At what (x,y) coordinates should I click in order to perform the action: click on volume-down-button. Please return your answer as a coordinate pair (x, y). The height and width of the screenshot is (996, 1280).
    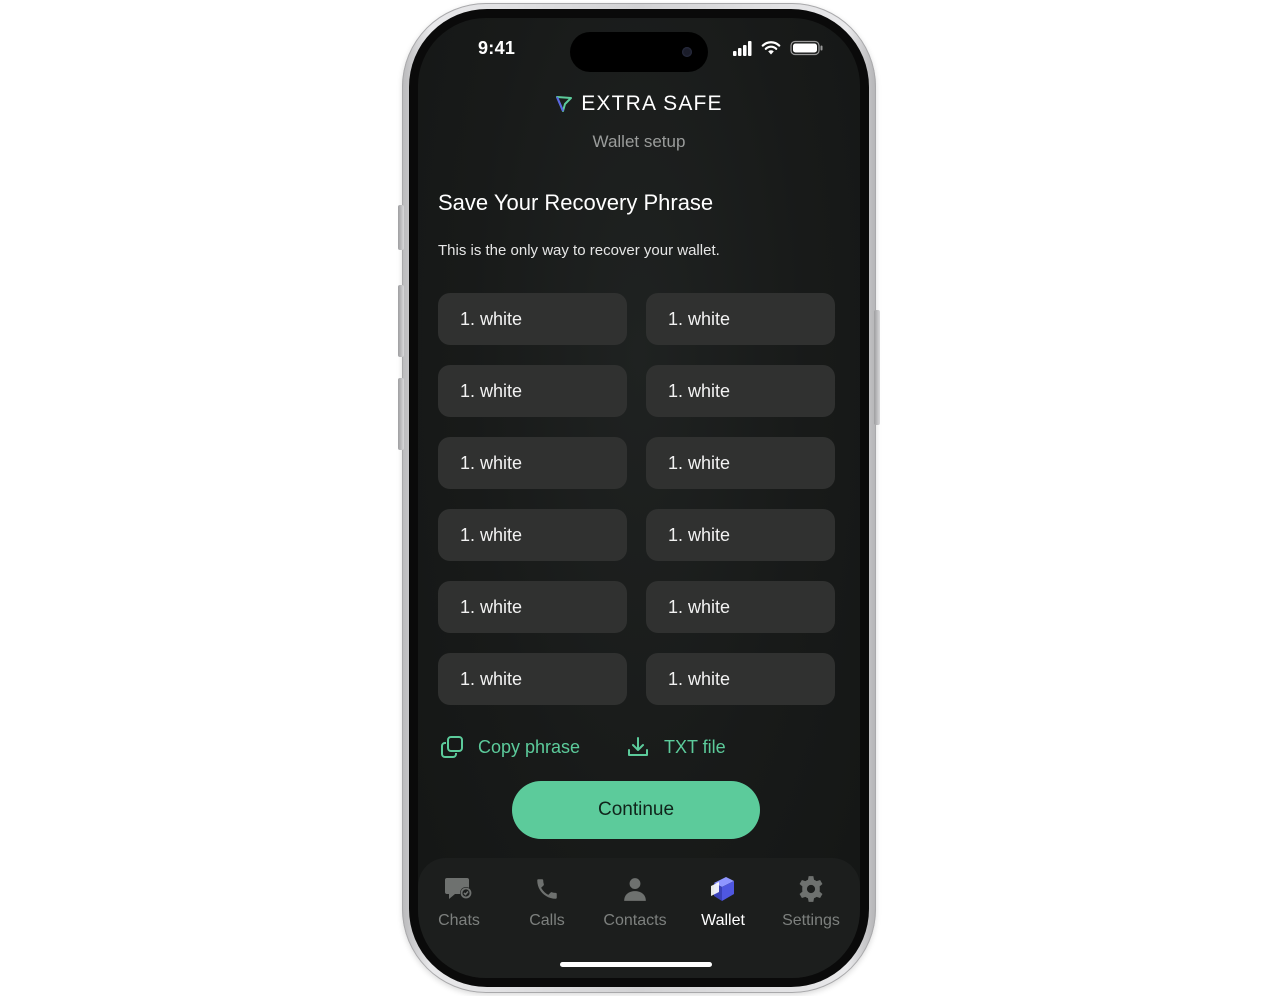
    Looking at the image, I should click on (401, 414).